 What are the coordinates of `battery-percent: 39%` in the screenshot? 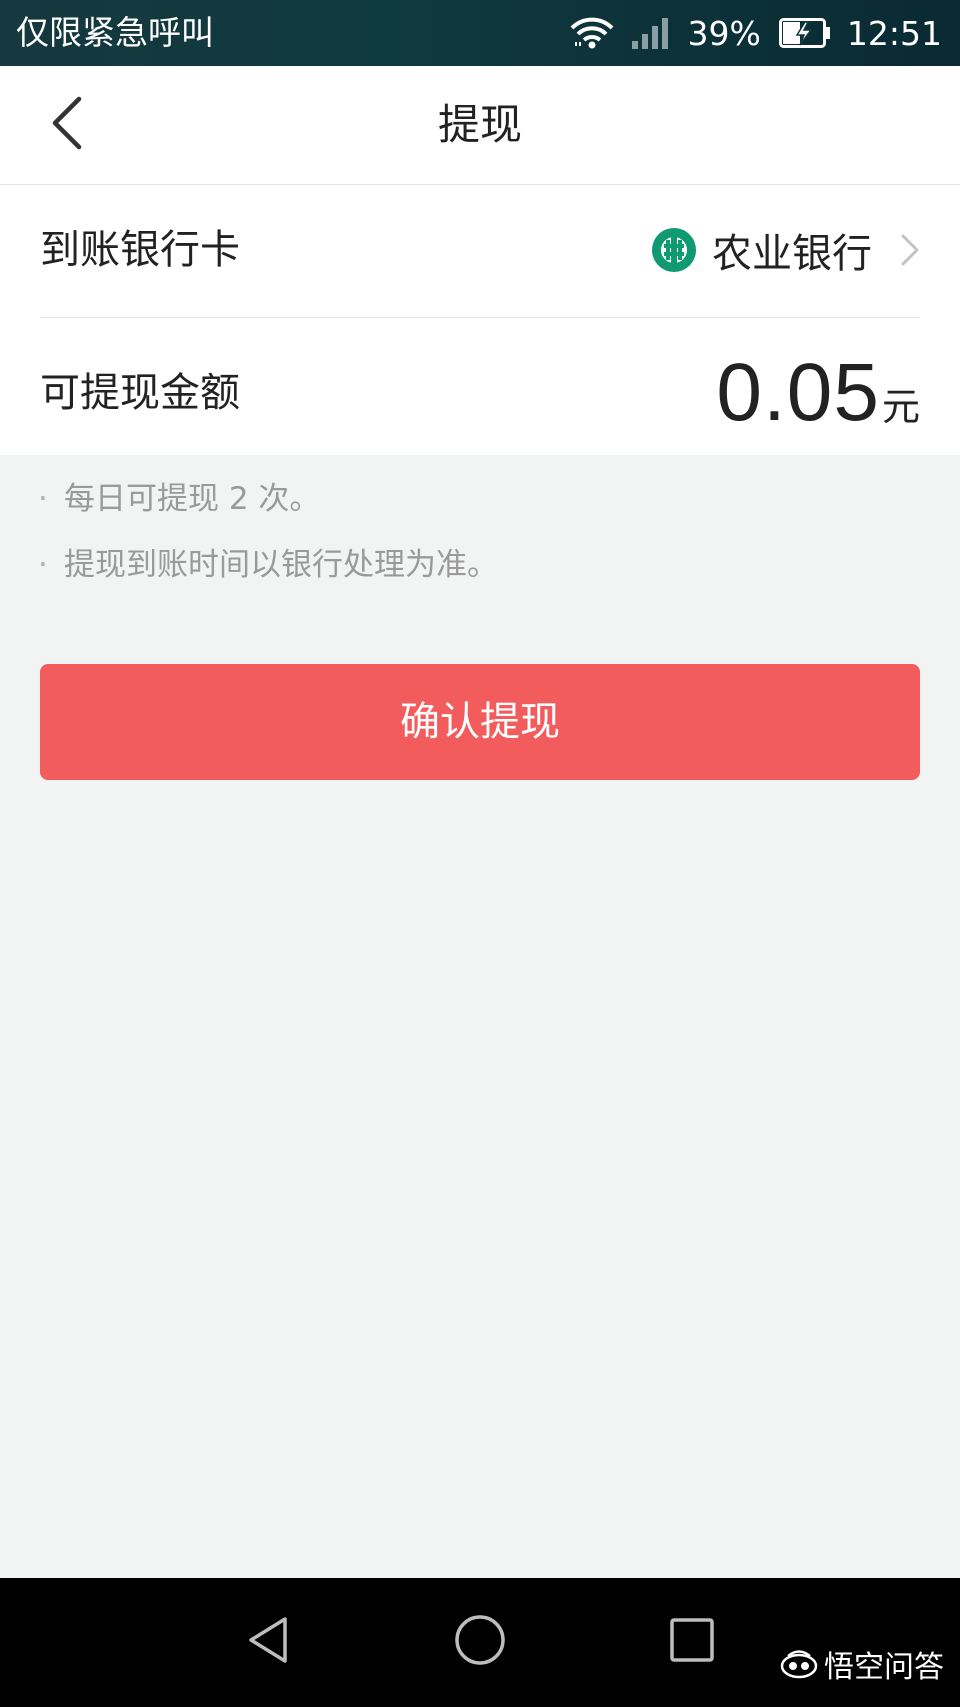 It's located at (724, 33).